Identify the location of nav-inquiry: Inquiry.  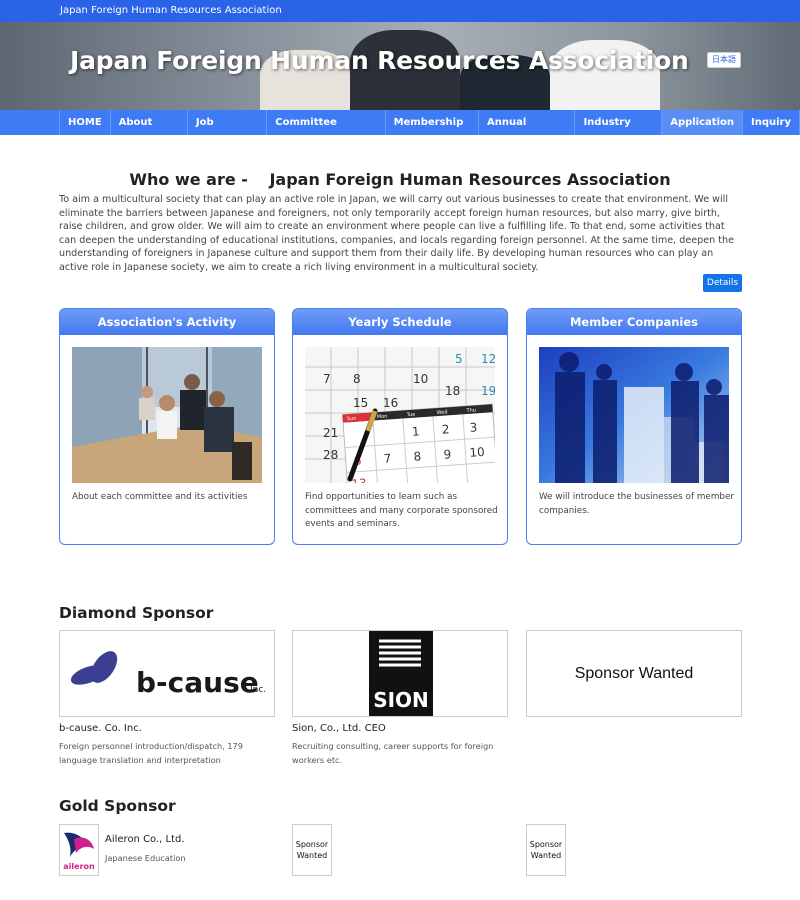
(771, 122).